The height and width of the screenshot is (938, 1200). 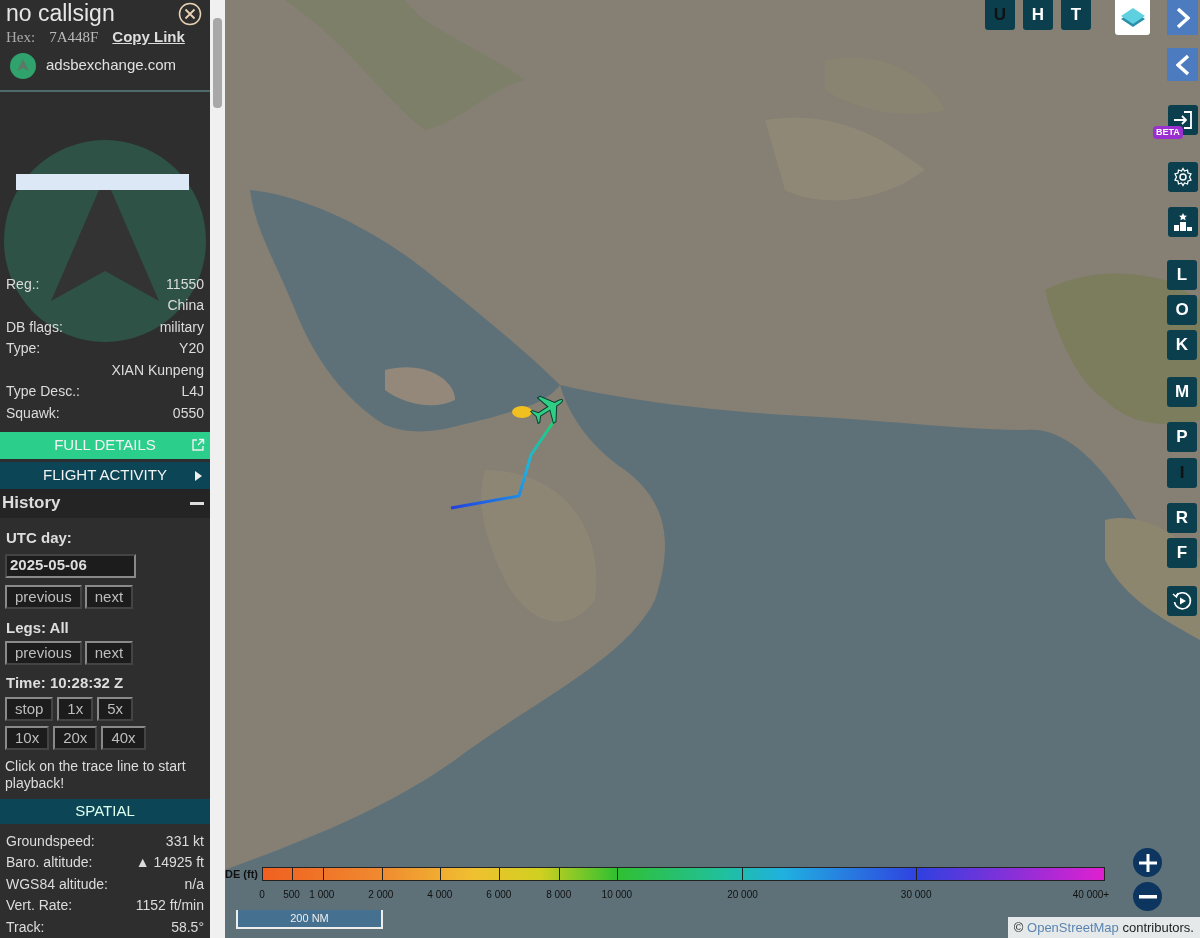 What do you see at coordinates (60, 14) in the screenshot?
I see `callsign-title: no callsign` at bounding box center [60, 14].